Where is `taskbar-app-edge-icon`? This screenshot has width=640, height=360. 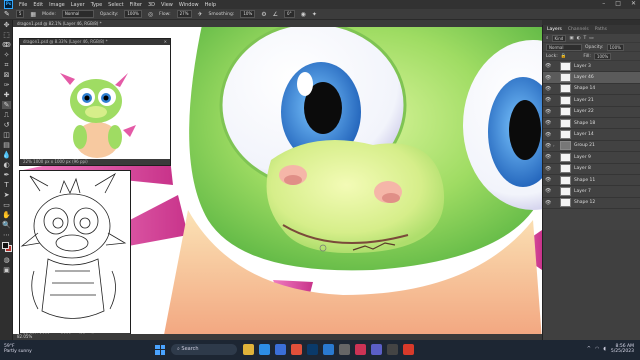 taskbar-app-edge-icon is located at coordinates (264, 349).